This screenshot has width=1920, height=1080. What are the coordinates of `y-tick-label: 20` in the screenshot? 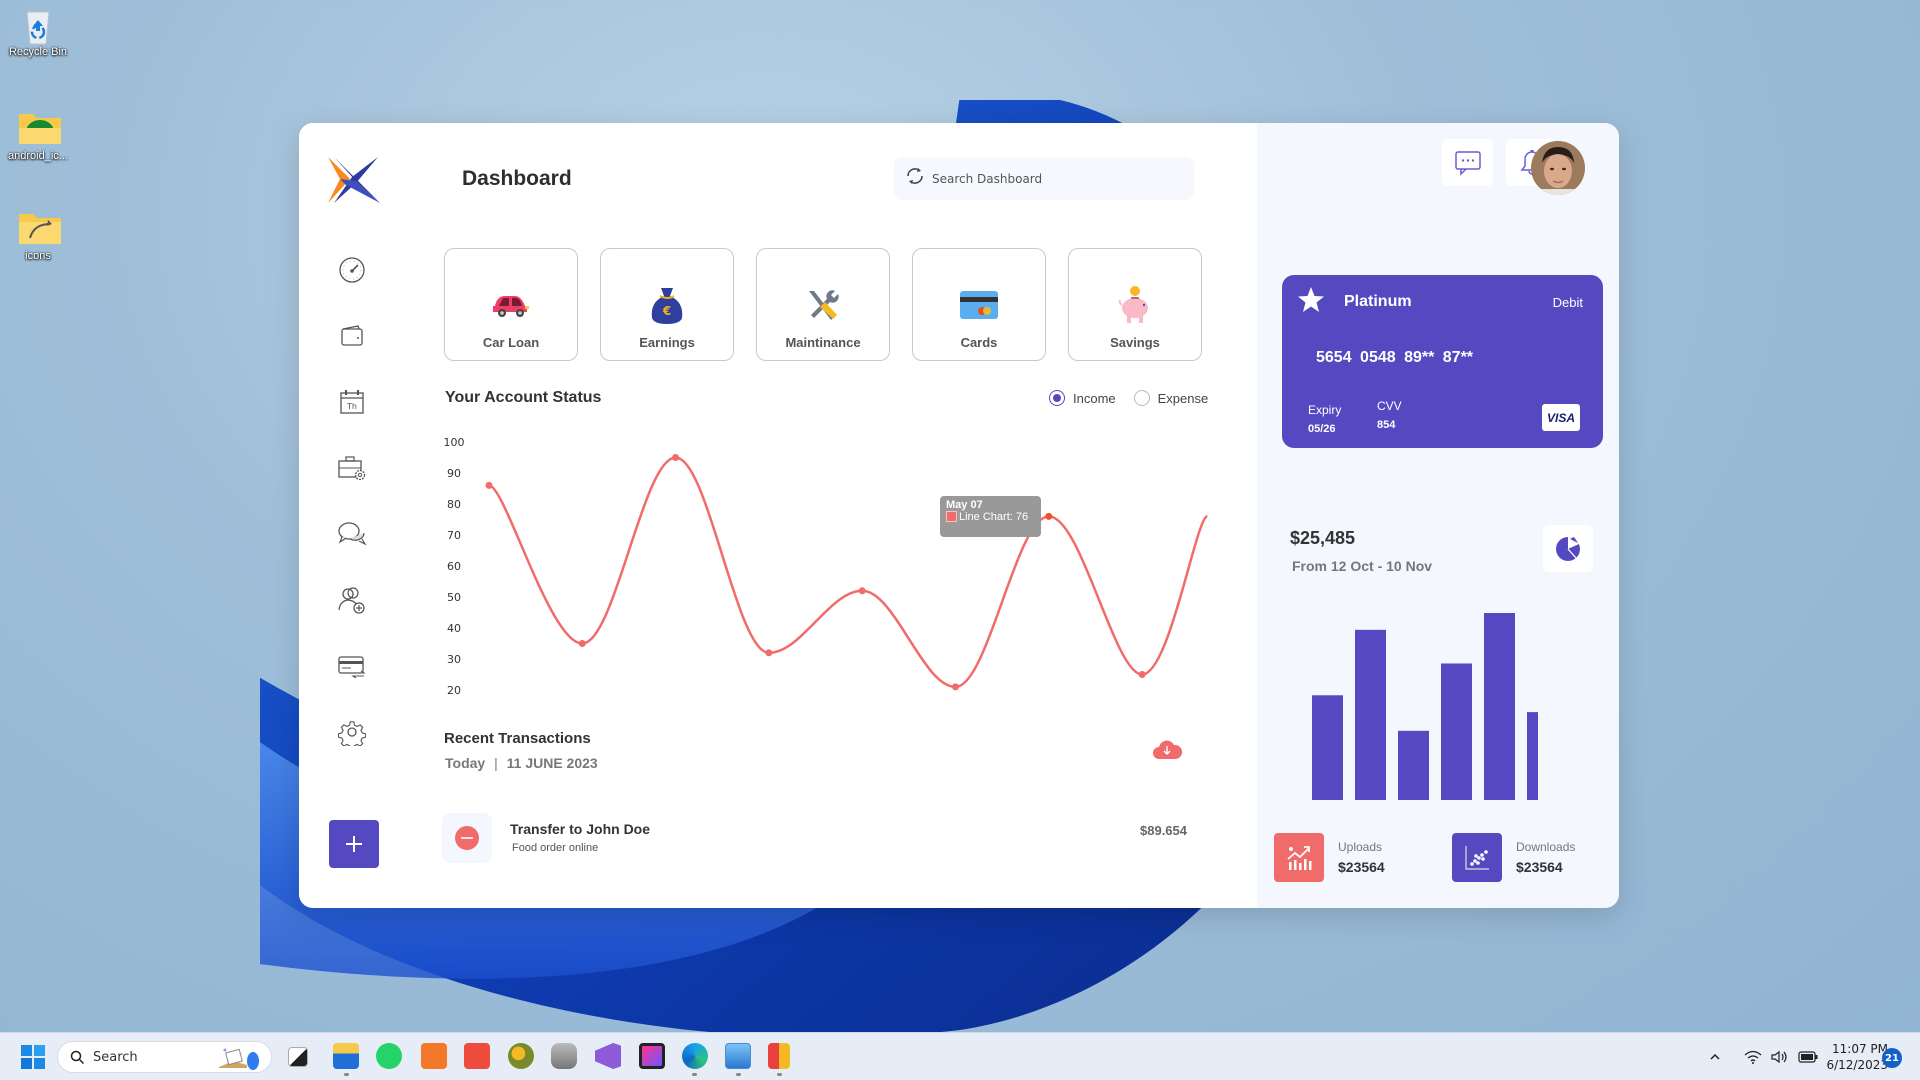 It's located at (454, 690).